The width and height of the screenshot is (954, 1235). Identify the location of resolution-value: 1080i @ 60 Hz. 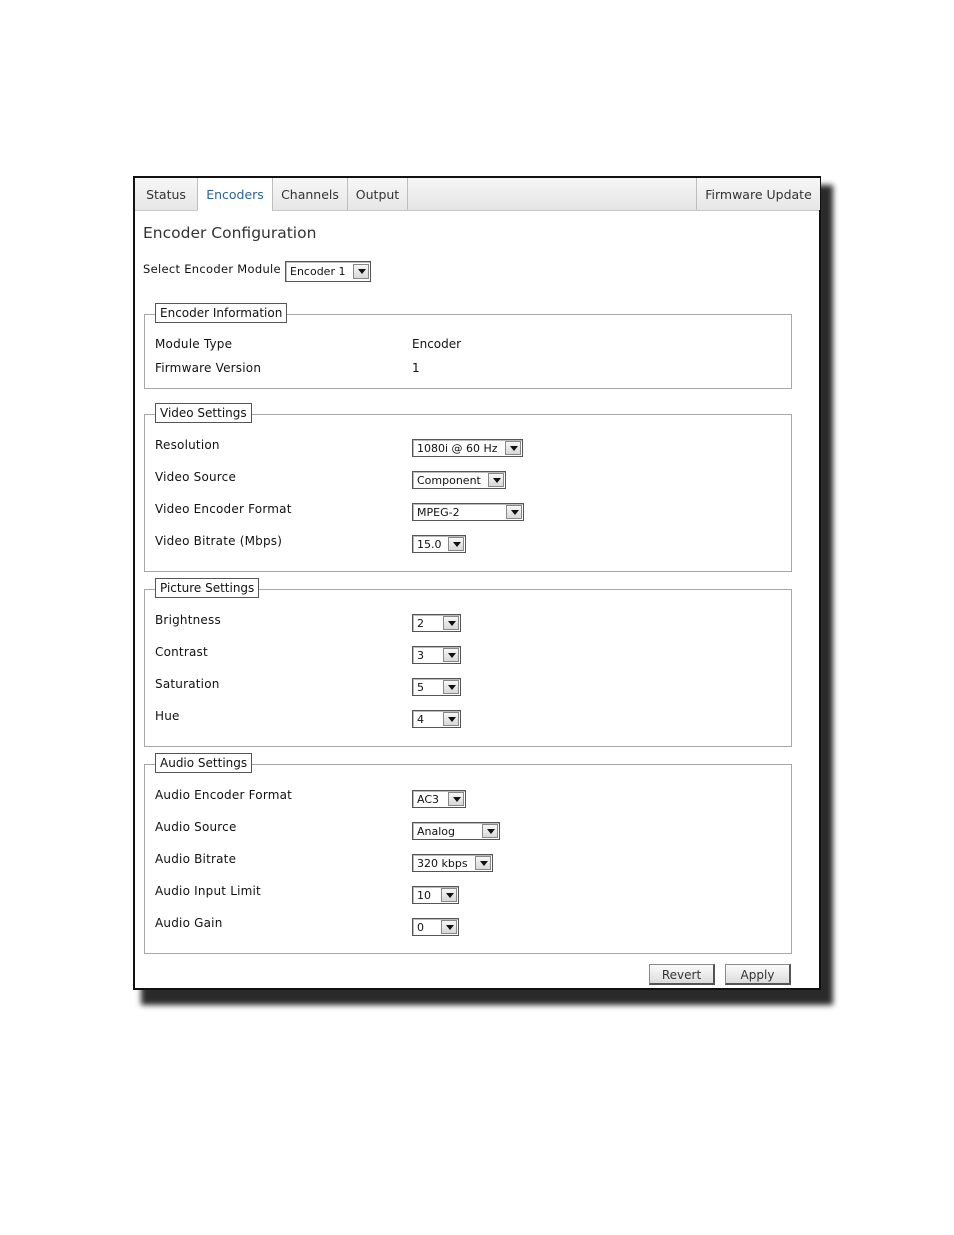
(457, 448).